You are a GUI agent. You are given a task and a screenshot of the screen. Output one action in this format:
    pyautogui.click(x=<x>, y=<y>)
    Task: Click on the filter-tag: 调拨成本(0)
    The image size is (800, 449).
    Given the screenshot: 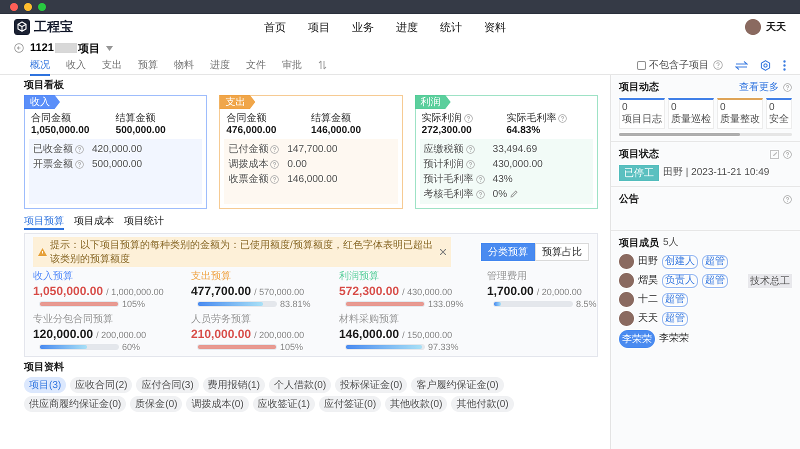 What is the action you would take?
    pyautogui.click(x=217, y=404)
    